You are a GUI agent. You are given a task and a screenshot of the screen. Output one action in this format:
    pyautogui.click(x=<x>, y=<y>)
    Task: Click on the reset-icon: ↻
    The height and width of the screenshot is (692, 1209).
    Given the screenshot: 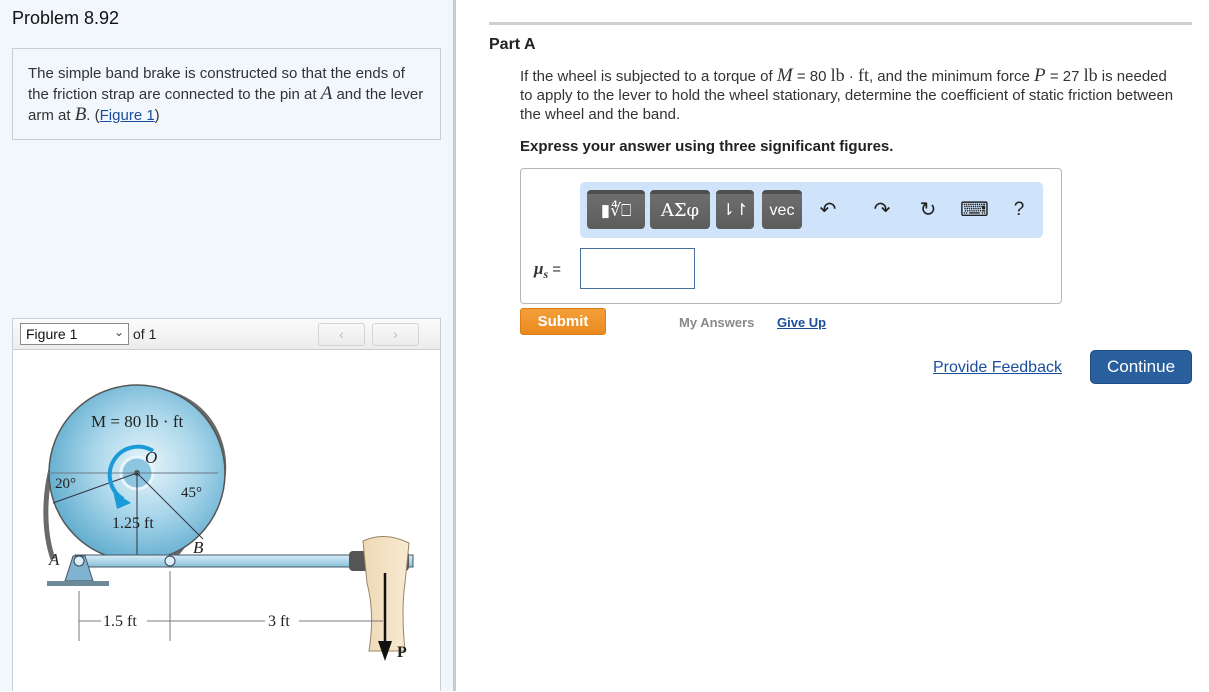 What is the action you would take?
    pyautogui.click(x=928, y=210)
    